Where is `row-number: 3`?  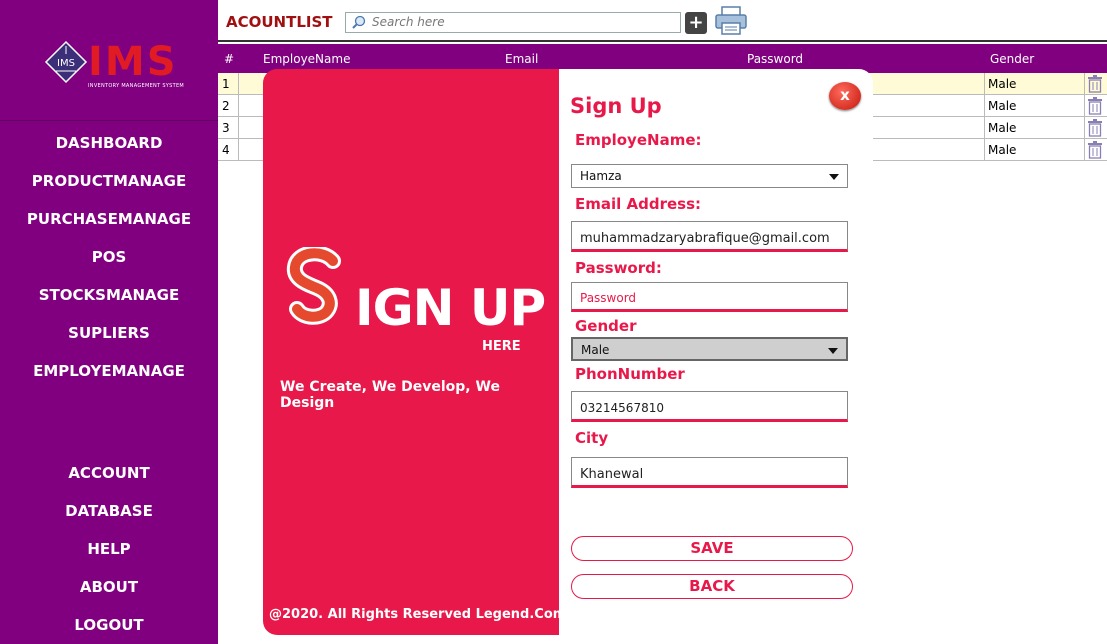
row-number: 3 is located at coordinates (226, 128).